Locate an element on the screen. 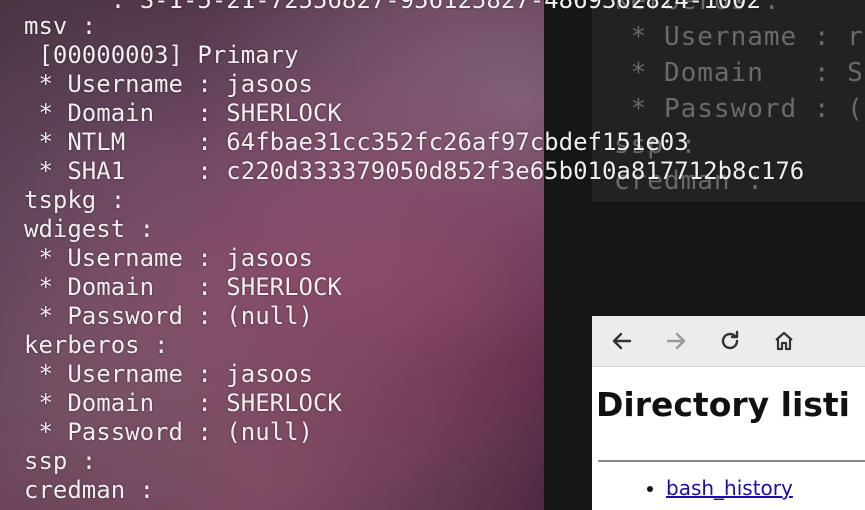  terminal-line: ssp : is located at coordinates (60, 461).